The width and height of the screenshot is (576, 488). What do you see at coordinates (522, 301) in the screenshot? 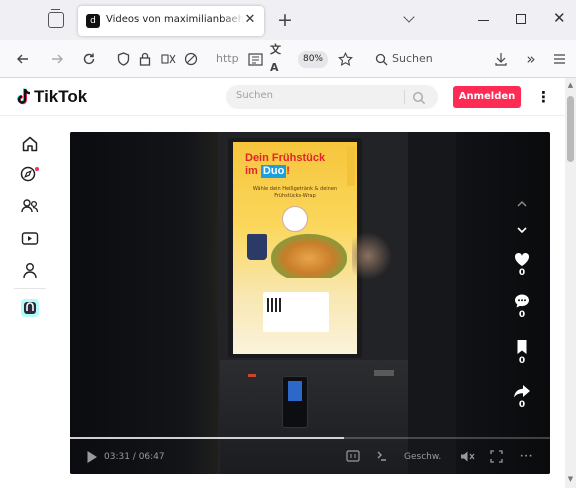
I see `comment-bubble-icon` at bounding box center [522, 301].